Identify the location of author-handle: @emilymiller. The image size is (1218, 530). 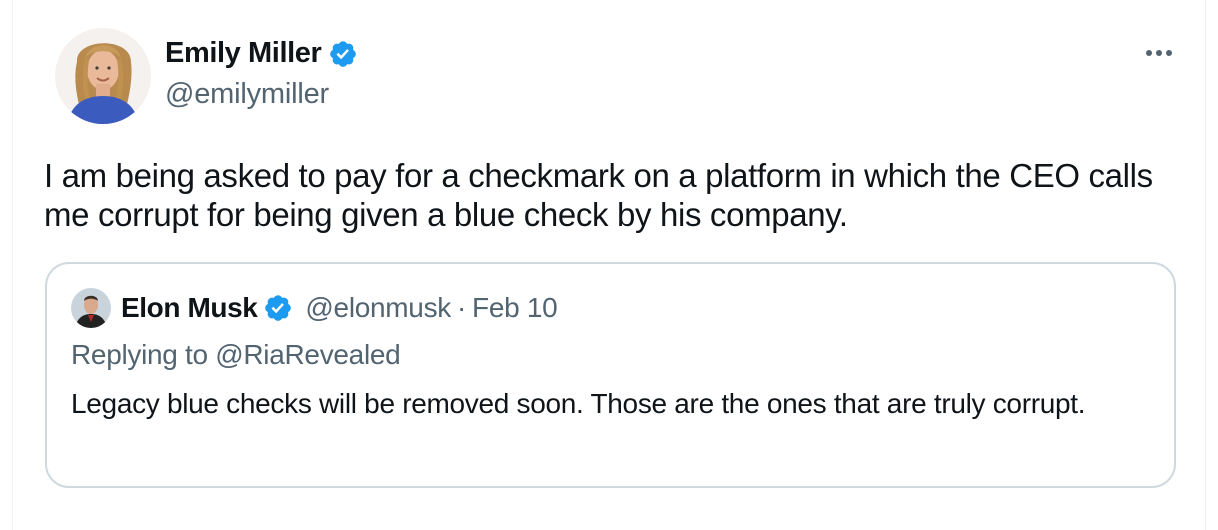
(247, 94).